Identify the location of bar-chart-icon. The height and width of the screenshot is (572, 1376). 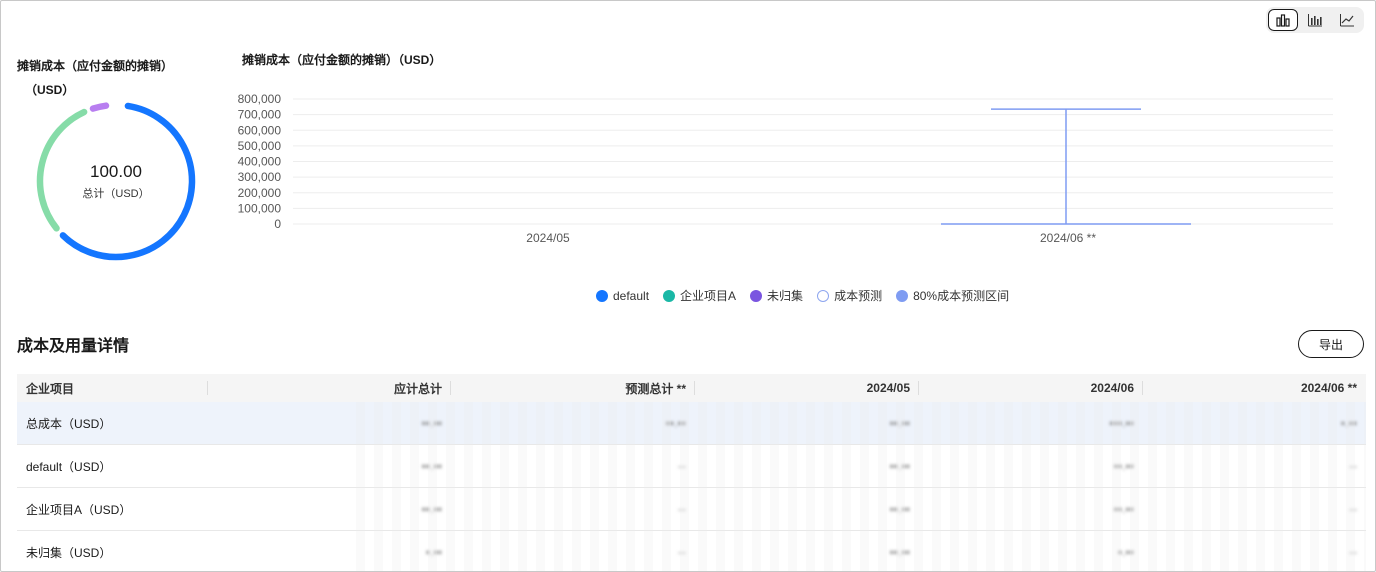
(1283, 20).